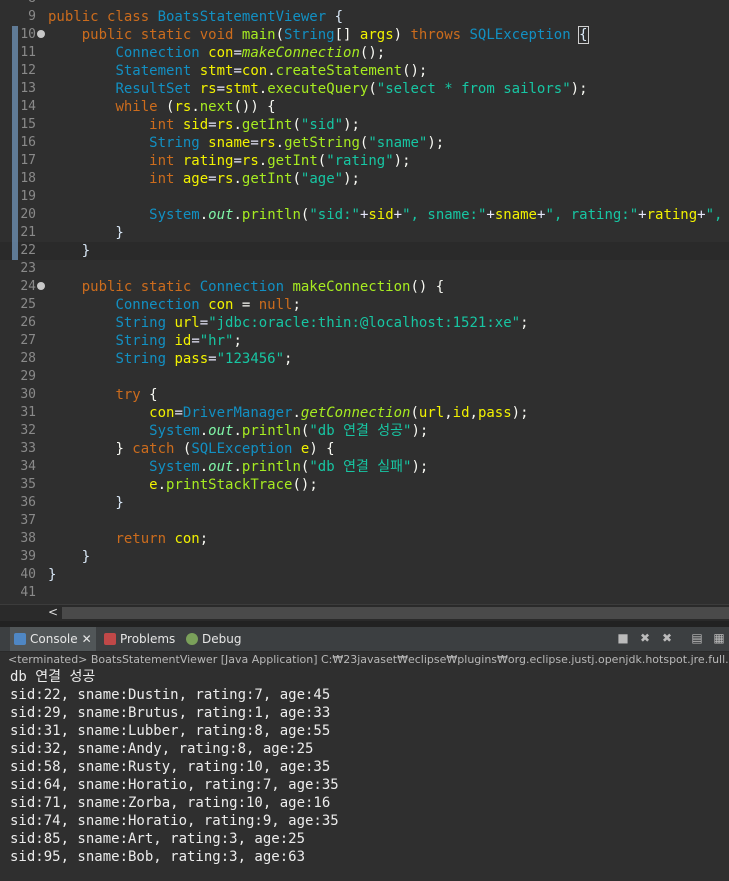  I want to click on code-line: 34 System.out.println("db 연결 실패");, so click(364, 467).